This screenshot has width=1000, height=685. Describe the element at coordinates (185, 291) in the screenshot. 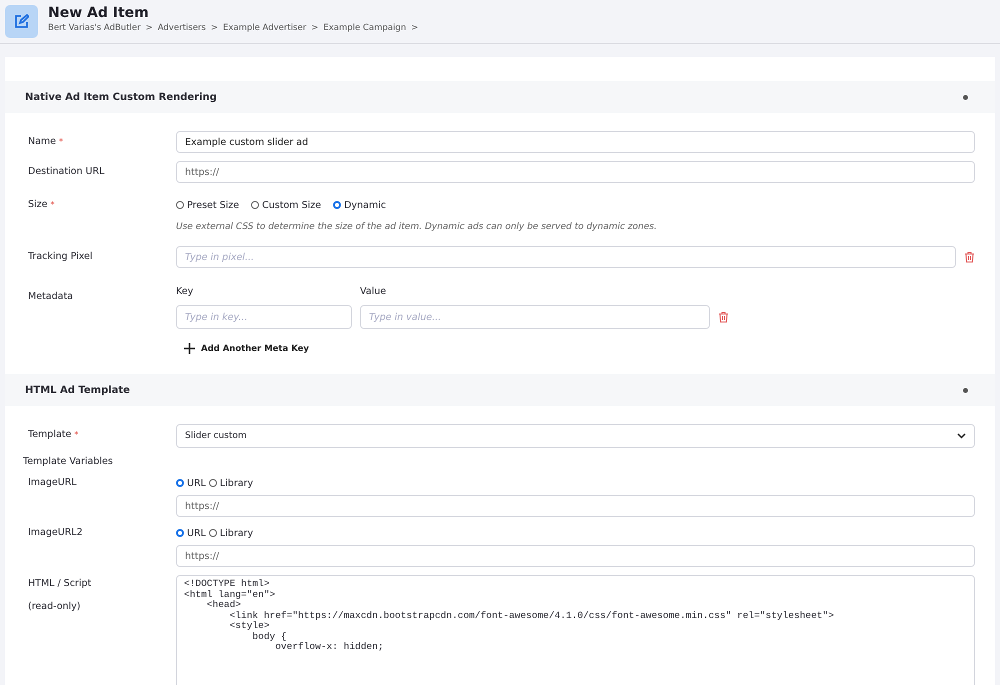

I see `column-heading: Key` at that location.